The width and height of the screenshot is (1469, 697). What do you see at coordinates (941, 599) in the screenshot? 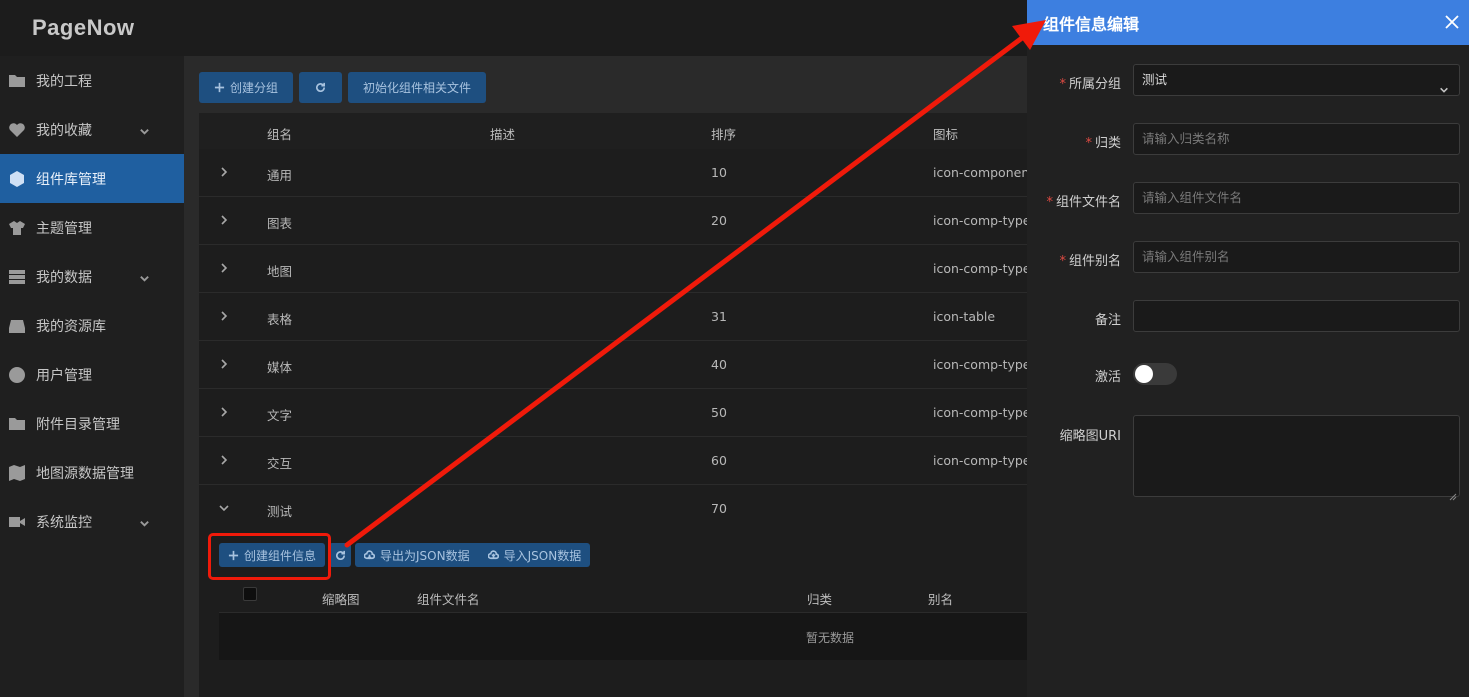
I see `header-alias: 别名` at bounding box center [941, 599].